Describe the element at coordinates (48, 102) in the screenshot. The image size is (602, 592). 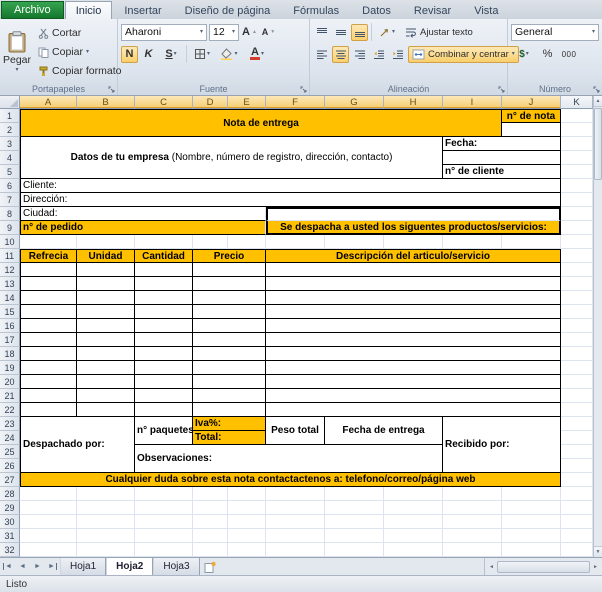
I see `column-header: A` at that location.